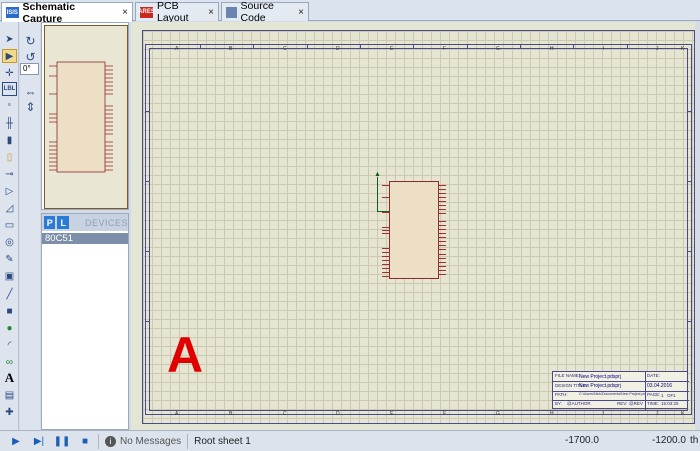 This screenshot has width=700, height=451. Describe the element at coordinates (9, 191) in the screenshot. I see `graph-icon: ▷` at that location.